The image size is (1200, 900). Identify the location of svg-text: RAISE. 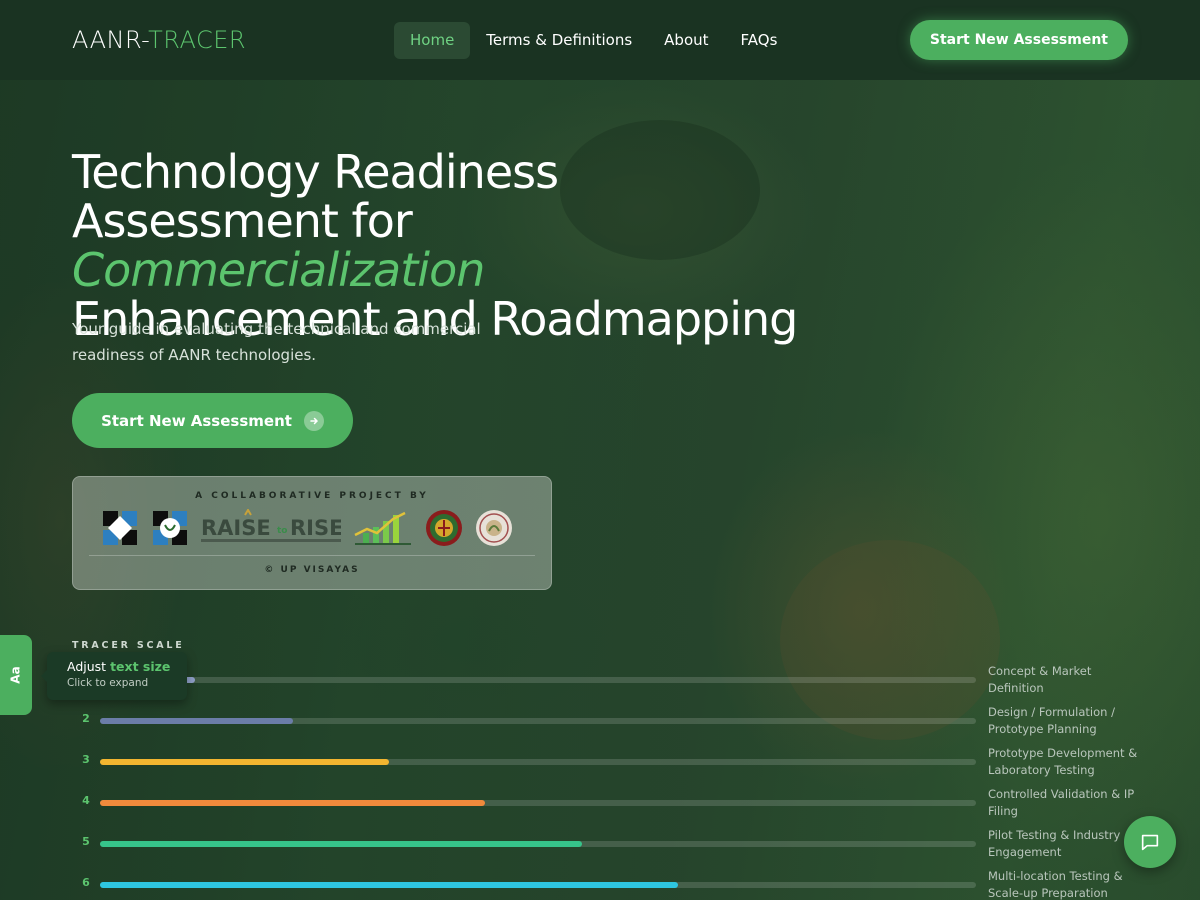
(236, 528).